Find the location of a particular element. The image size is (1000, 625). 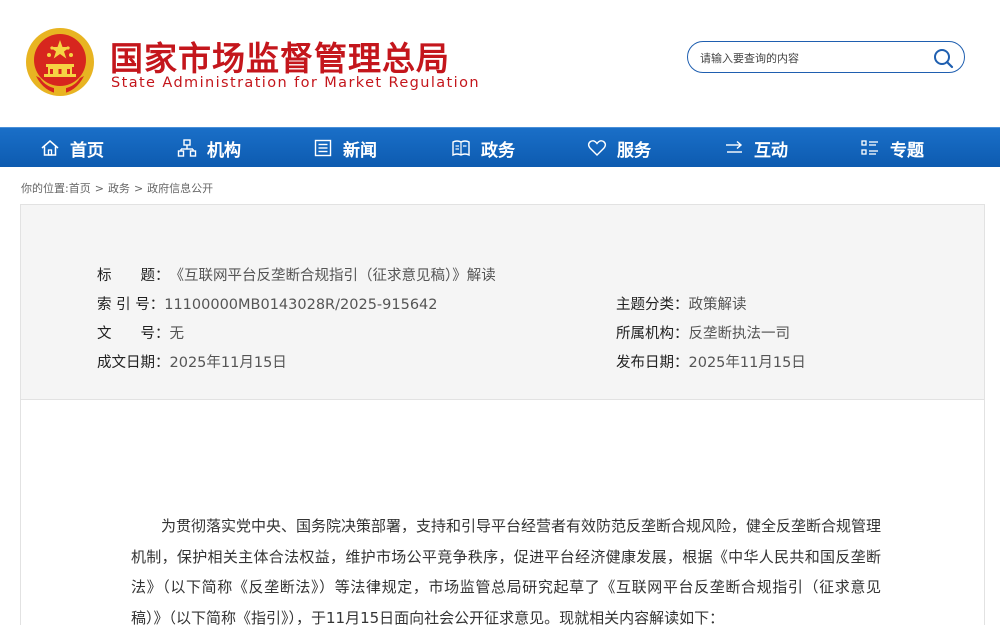

meta-date-value: 2025年11月15日 is located at coordinates (228, 363).